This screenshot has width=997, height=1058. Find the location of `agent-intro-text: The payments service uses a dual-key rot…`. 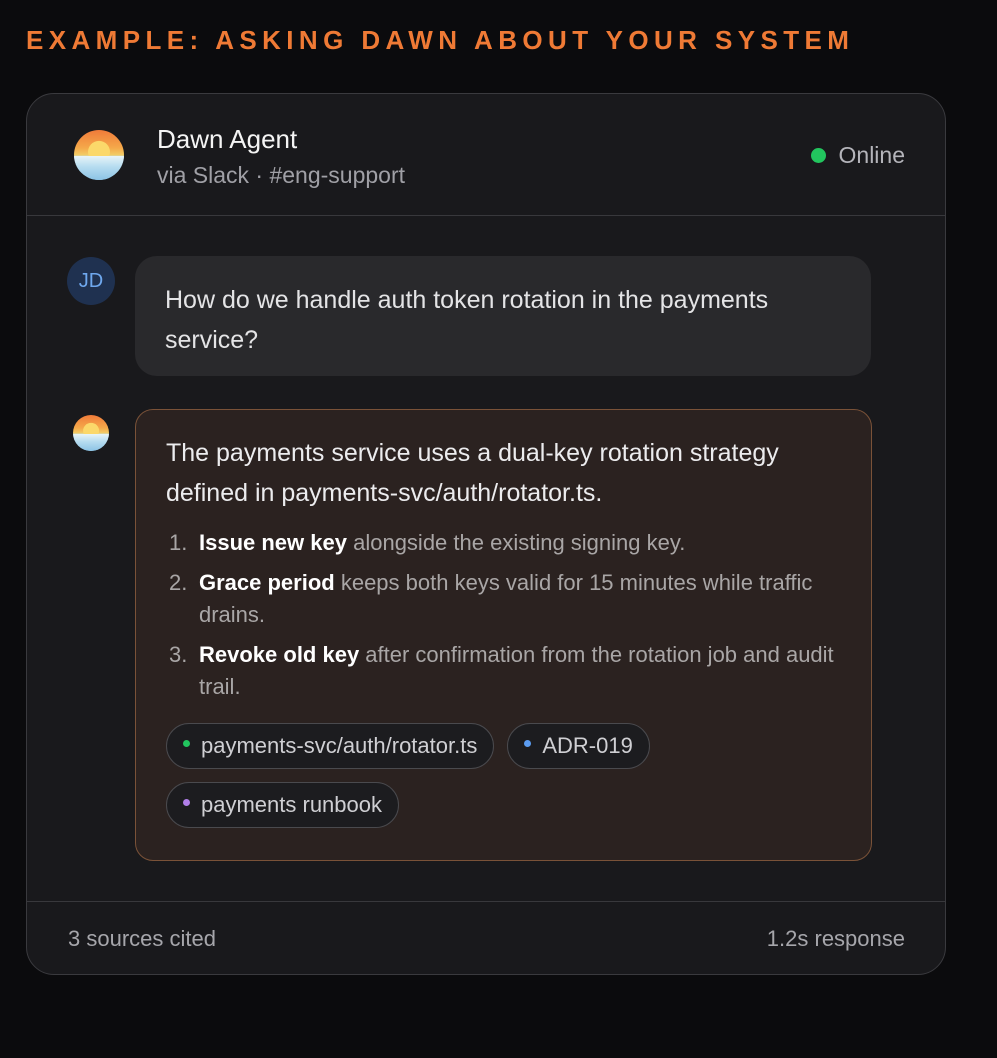

agent-intro-text: The payments service uses a dual-key rot… is located at coordinates (472, 473).